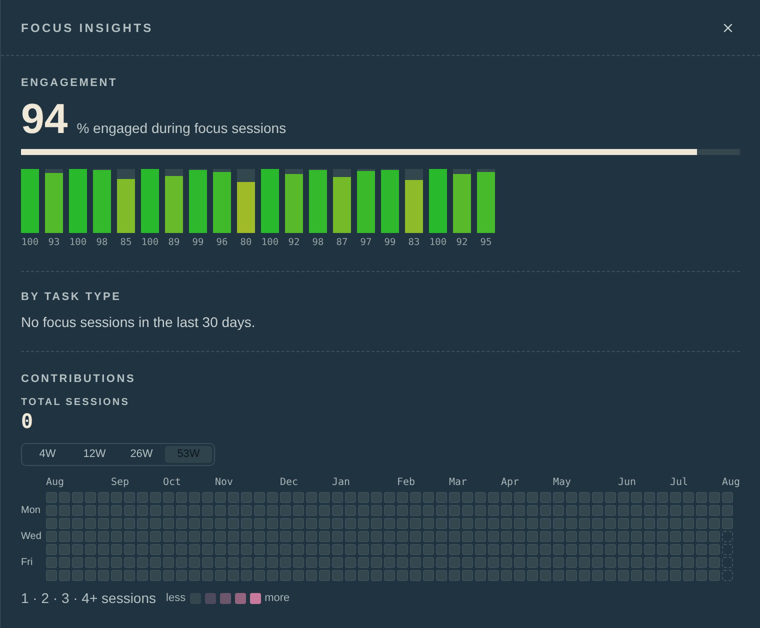 The image size is (760, 628). What do you see at coordinates (94, 454) in the screenshot?
I see `range-tab: 12W` at bounding box center [94, 454].